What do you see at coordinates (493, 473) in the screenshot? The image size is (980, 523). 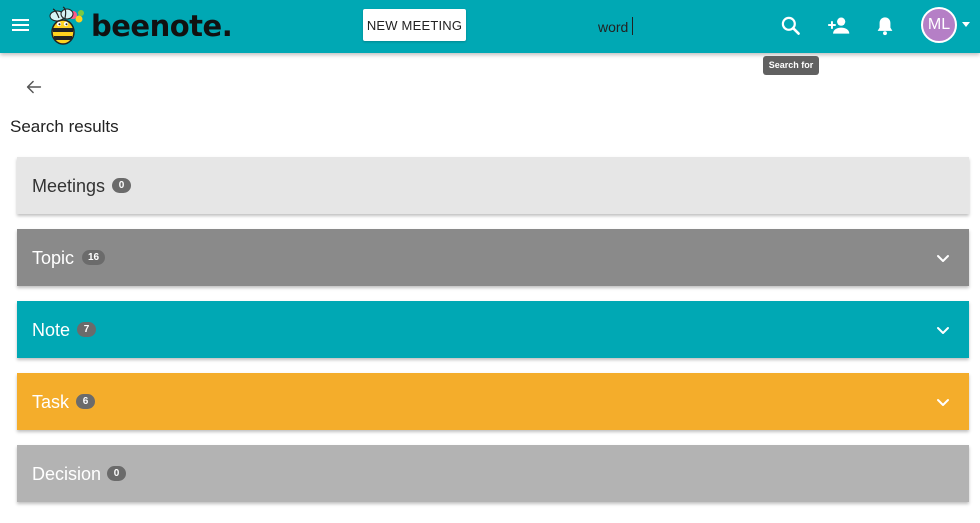 I see `decision-results-panel: Decision 0` at bounding box center [493, 473].